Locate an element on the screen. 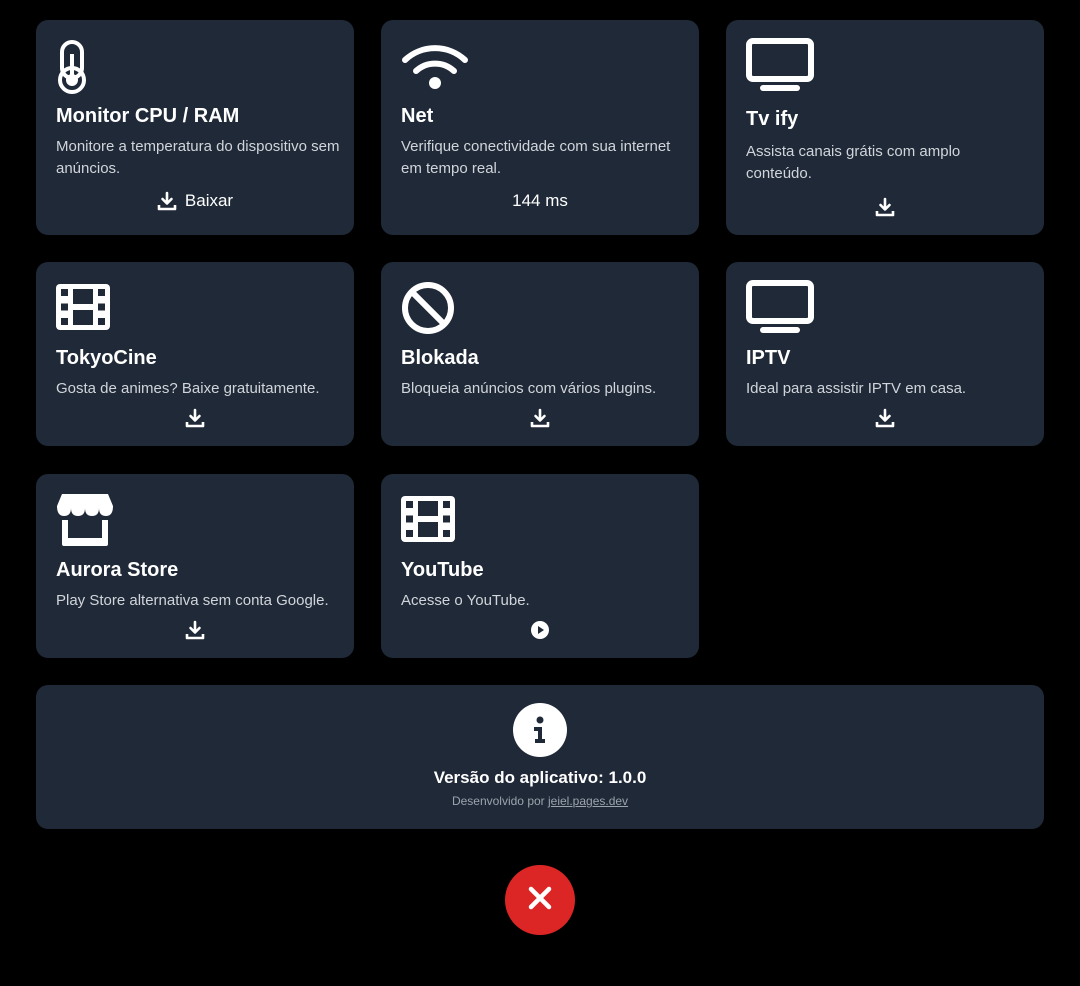 The image size is (1080, 986). card-title: YouTube is located at coordinates (442, 570).